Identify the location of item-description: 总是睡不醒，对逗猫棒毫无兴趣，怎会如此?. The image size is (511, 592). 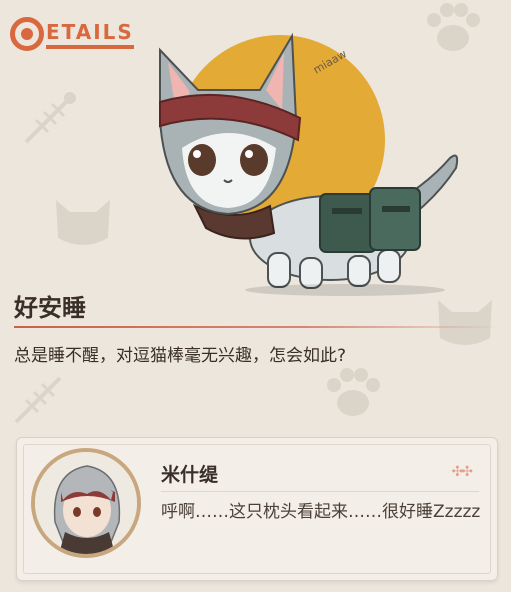
(180, 356).